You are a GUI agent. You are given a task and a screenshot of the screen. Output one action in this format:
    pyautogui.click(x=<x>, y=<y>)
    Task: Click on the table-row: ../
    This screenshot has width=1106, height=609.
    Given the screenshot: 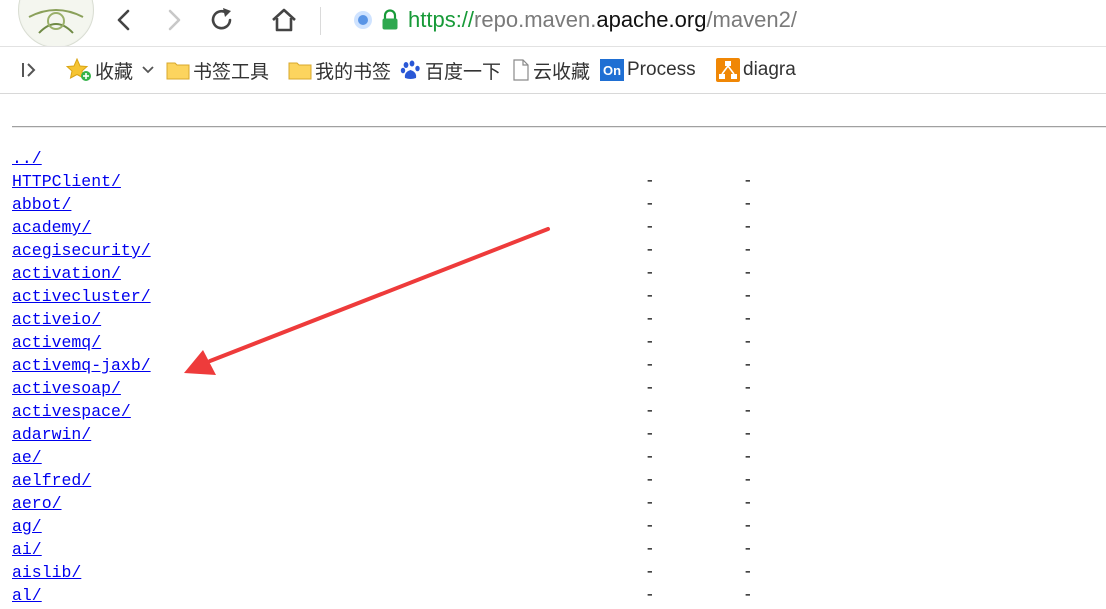 What is the action you would take?
    pyautogui.click(x=559, y=160)
    